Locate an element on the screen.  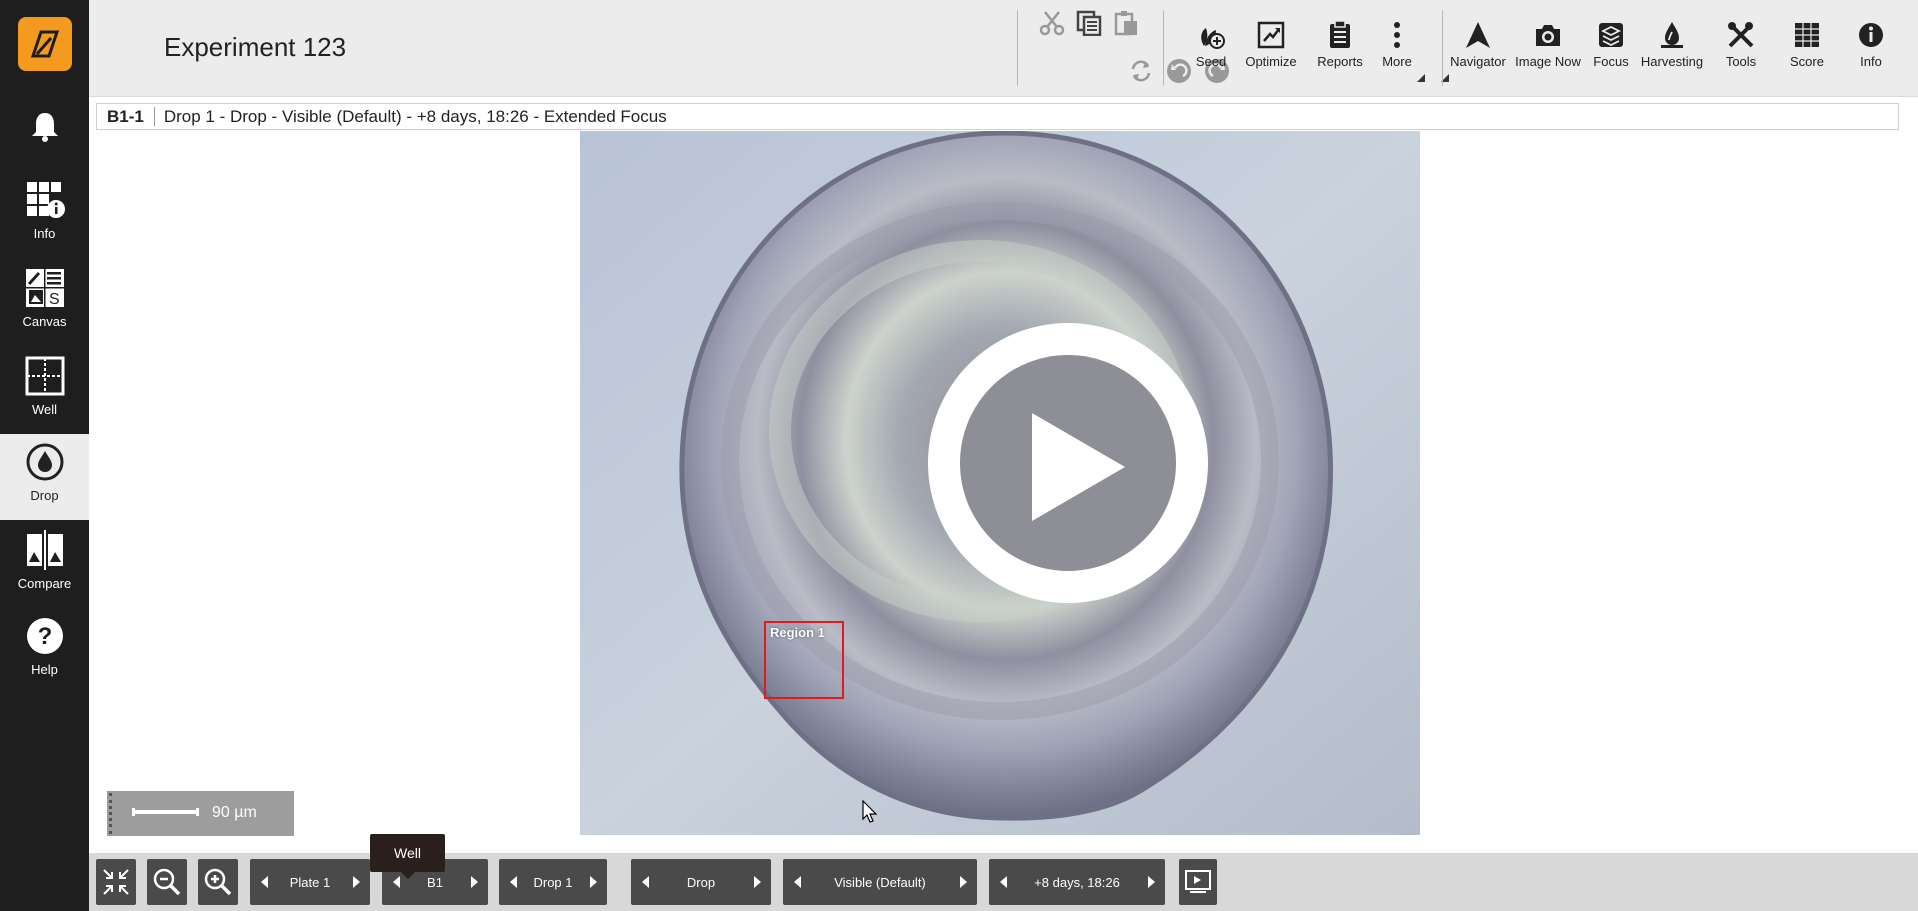
image-now-label: Image Now is located at coordinates (1548, 61).